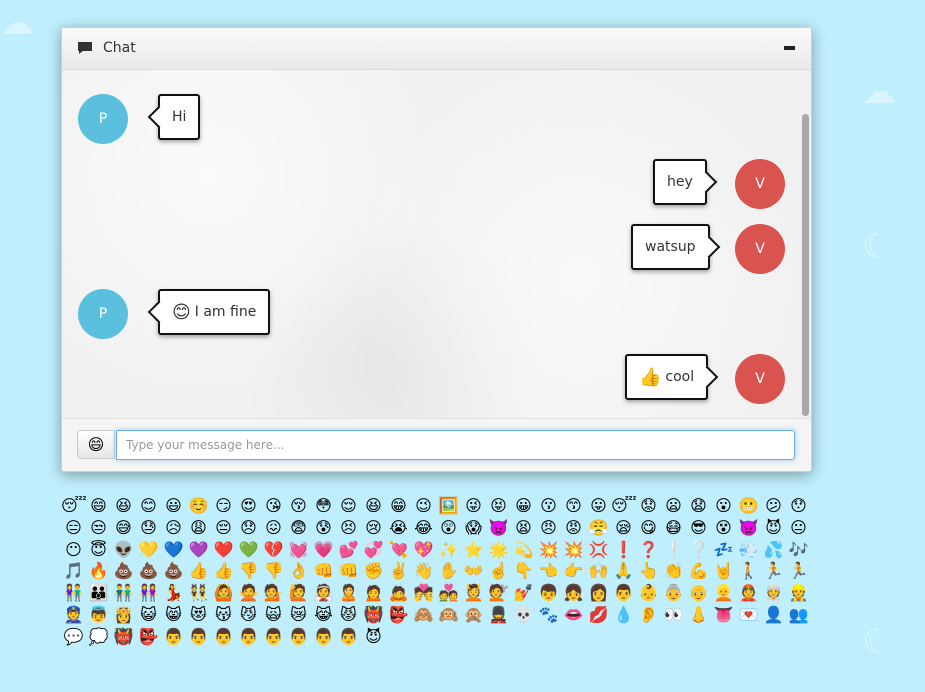 Image resolution: width=925 pixels, height=692 pixels. Describe the element at coordinates (298, 505) in the screenshot. I see `emoji-option: 😚` at that location.